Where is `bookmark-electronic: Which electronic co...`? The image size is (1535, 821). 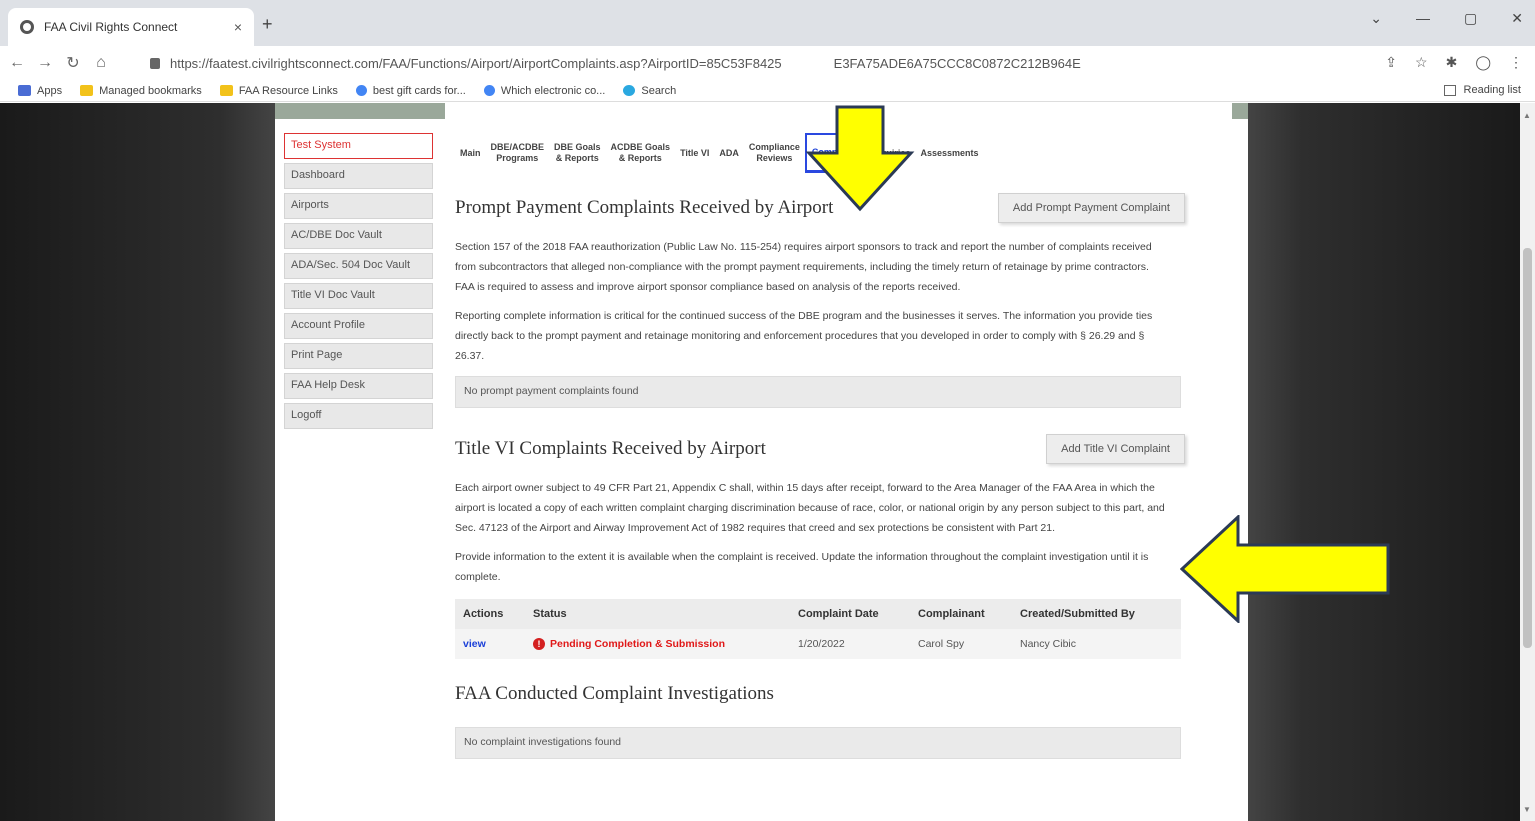 bookmark-electronic: Which electronic co... is located at coordinates (544, 90).